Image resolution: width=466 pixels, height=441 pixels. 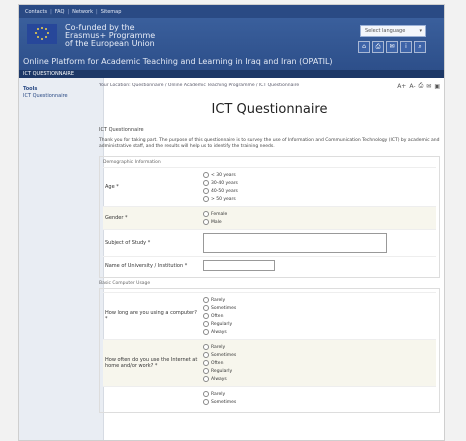 What do you see at coordinates (437, 86) in the screenshot?
I see `pdf-icon: ▣` at bounding box center [437, 86].